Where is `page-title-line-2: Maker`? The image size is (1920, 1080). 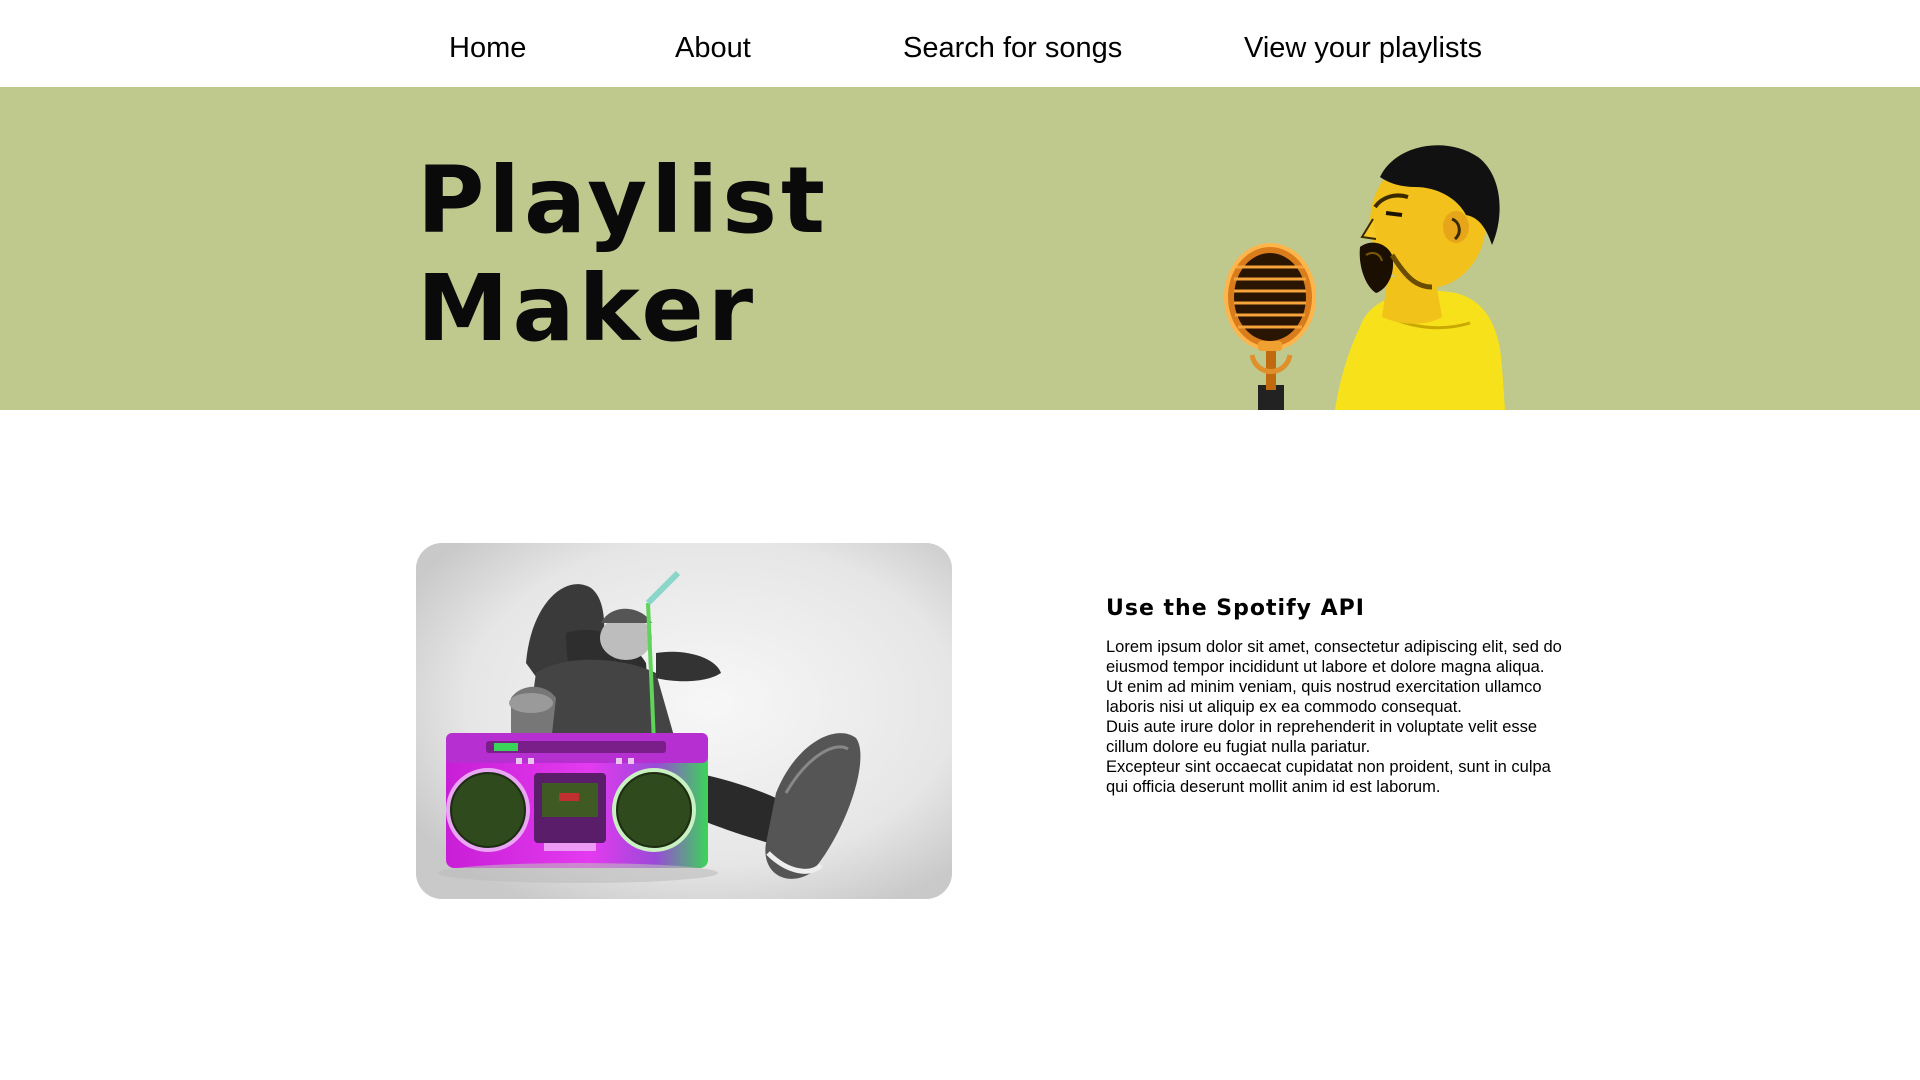 page-title-line-2: Maker is located at coordinates (587, 308).